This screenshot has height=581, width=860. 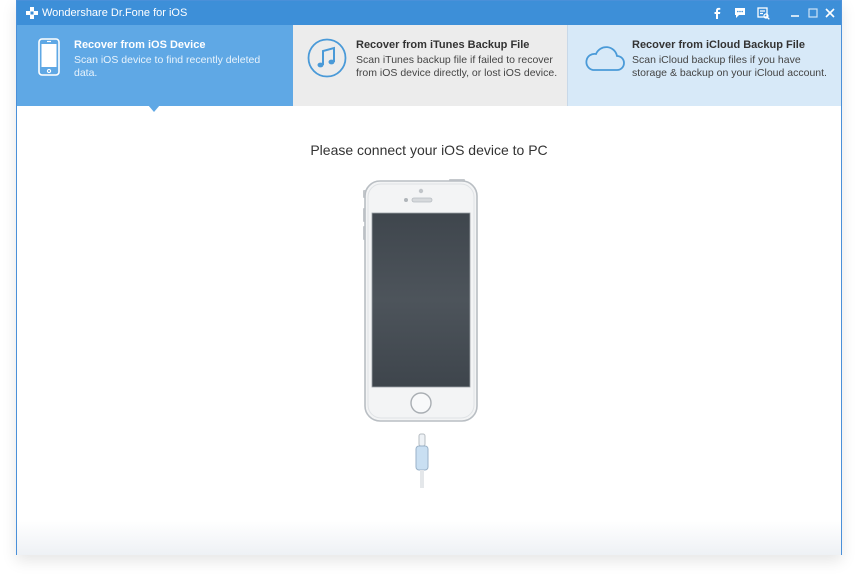 What do you see at coordinates (115, 13) in the screenshot?
I see `window-title: Wondershare Dr.Fone for iOS` at bounding box center [115, 13].